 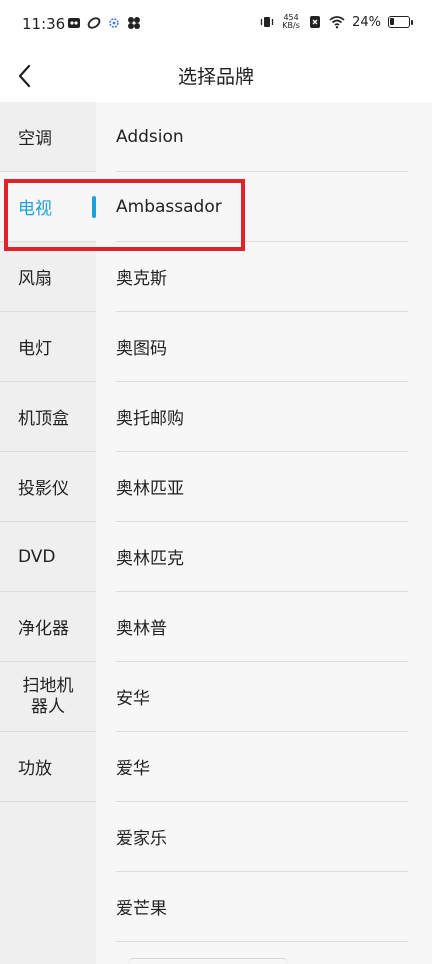 I want to click on category-label: 净化器, so click(x=43, y=629).